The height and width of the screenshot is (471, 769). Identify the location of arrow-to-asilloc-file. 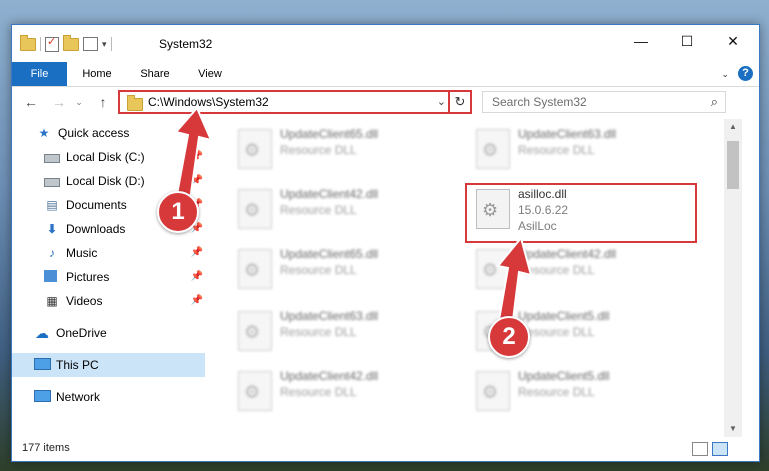
(514, 282).